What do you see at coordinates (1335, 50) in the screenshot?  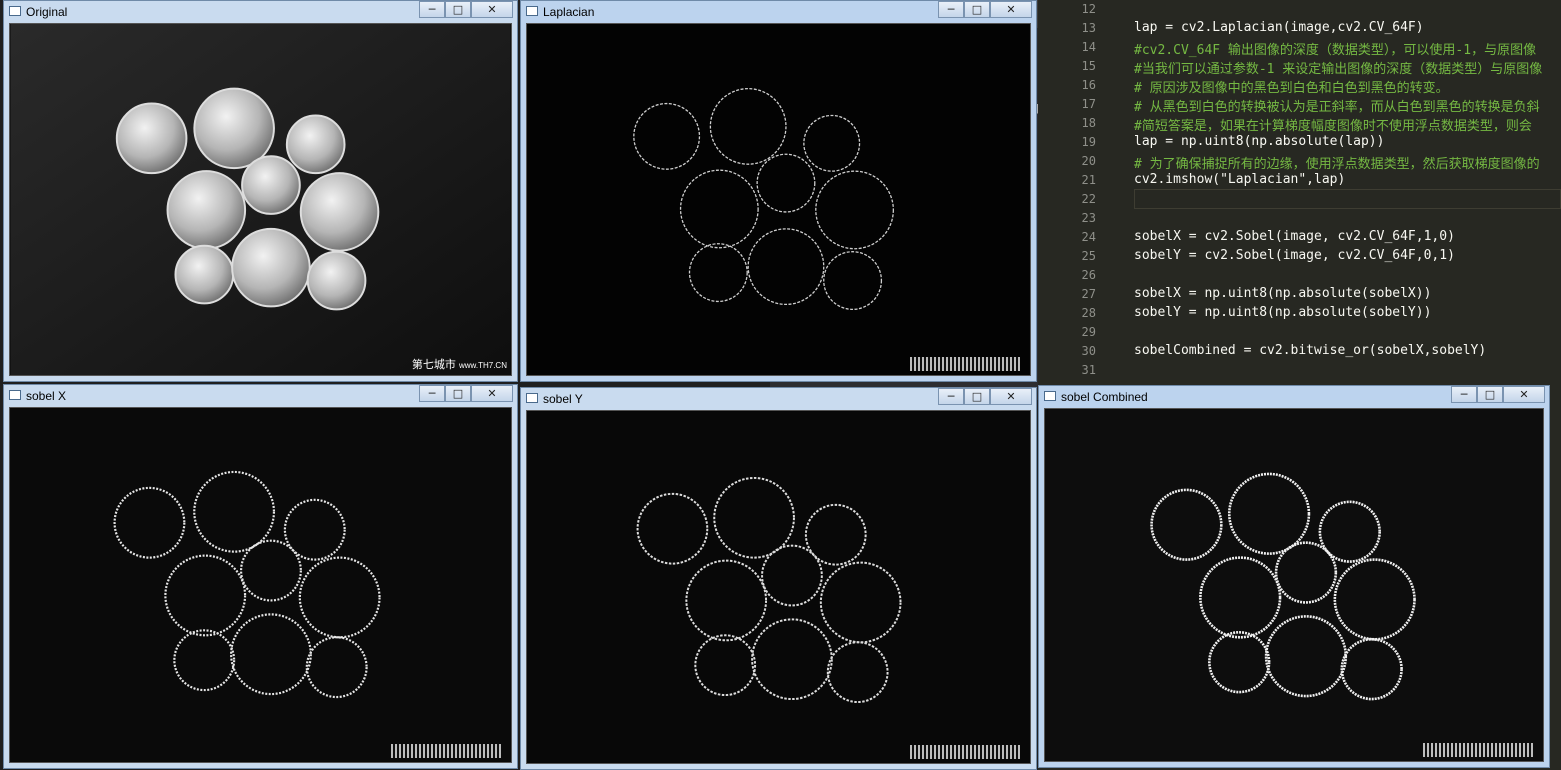 I see `code-line: #cv2.CV_64F 输出图像的深度（数据类型），可以使用-1，与原图像` at bounding box center [1335, 50].